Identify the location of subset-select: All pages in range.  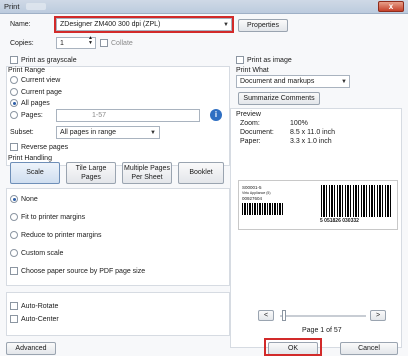
(108, 132).